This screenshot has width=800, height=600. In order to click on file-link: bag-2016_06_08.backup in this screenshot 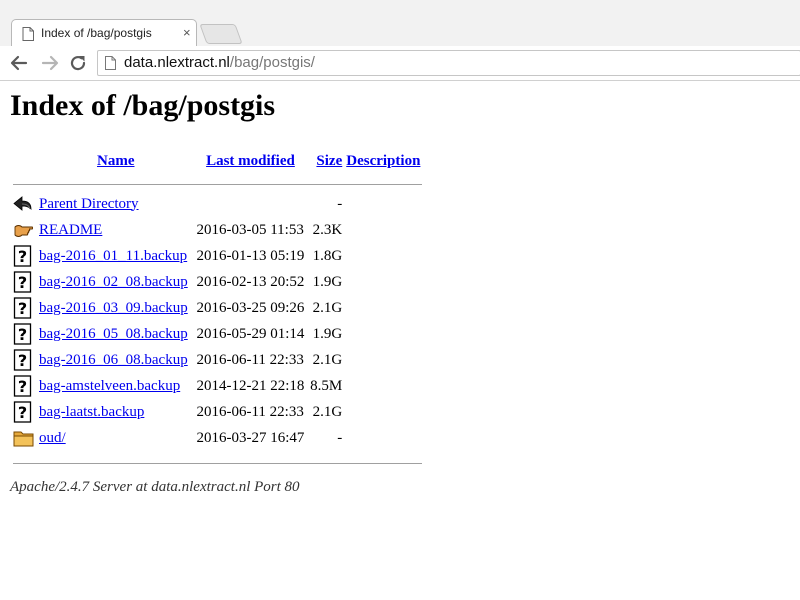, I will do `click(113, 360)`.